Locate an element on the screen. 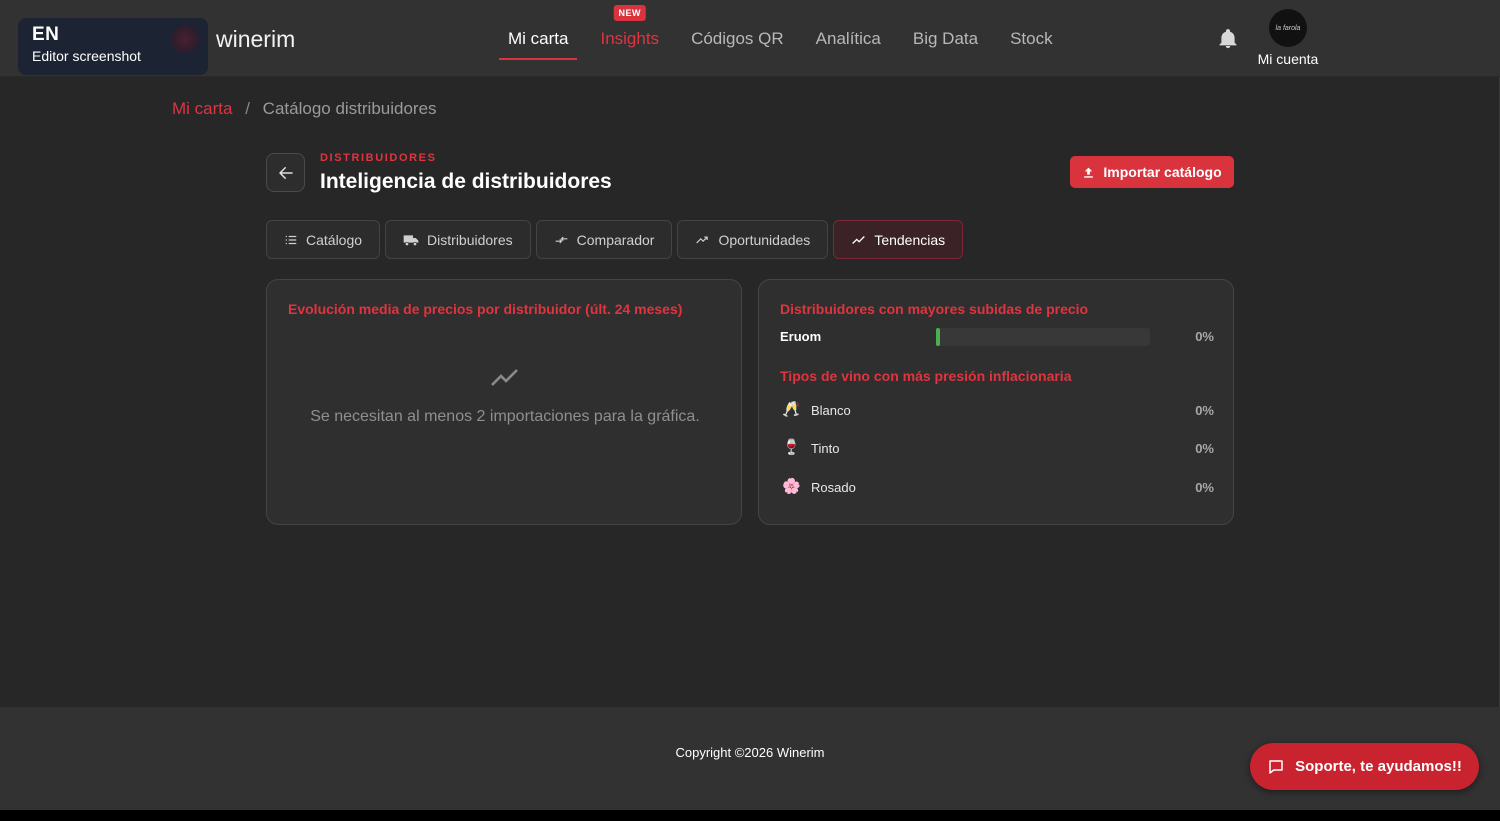 This screenshot has height=821, width=1500. account-menu: la farola Mi cuenta is located at coordinates (1288, 38).